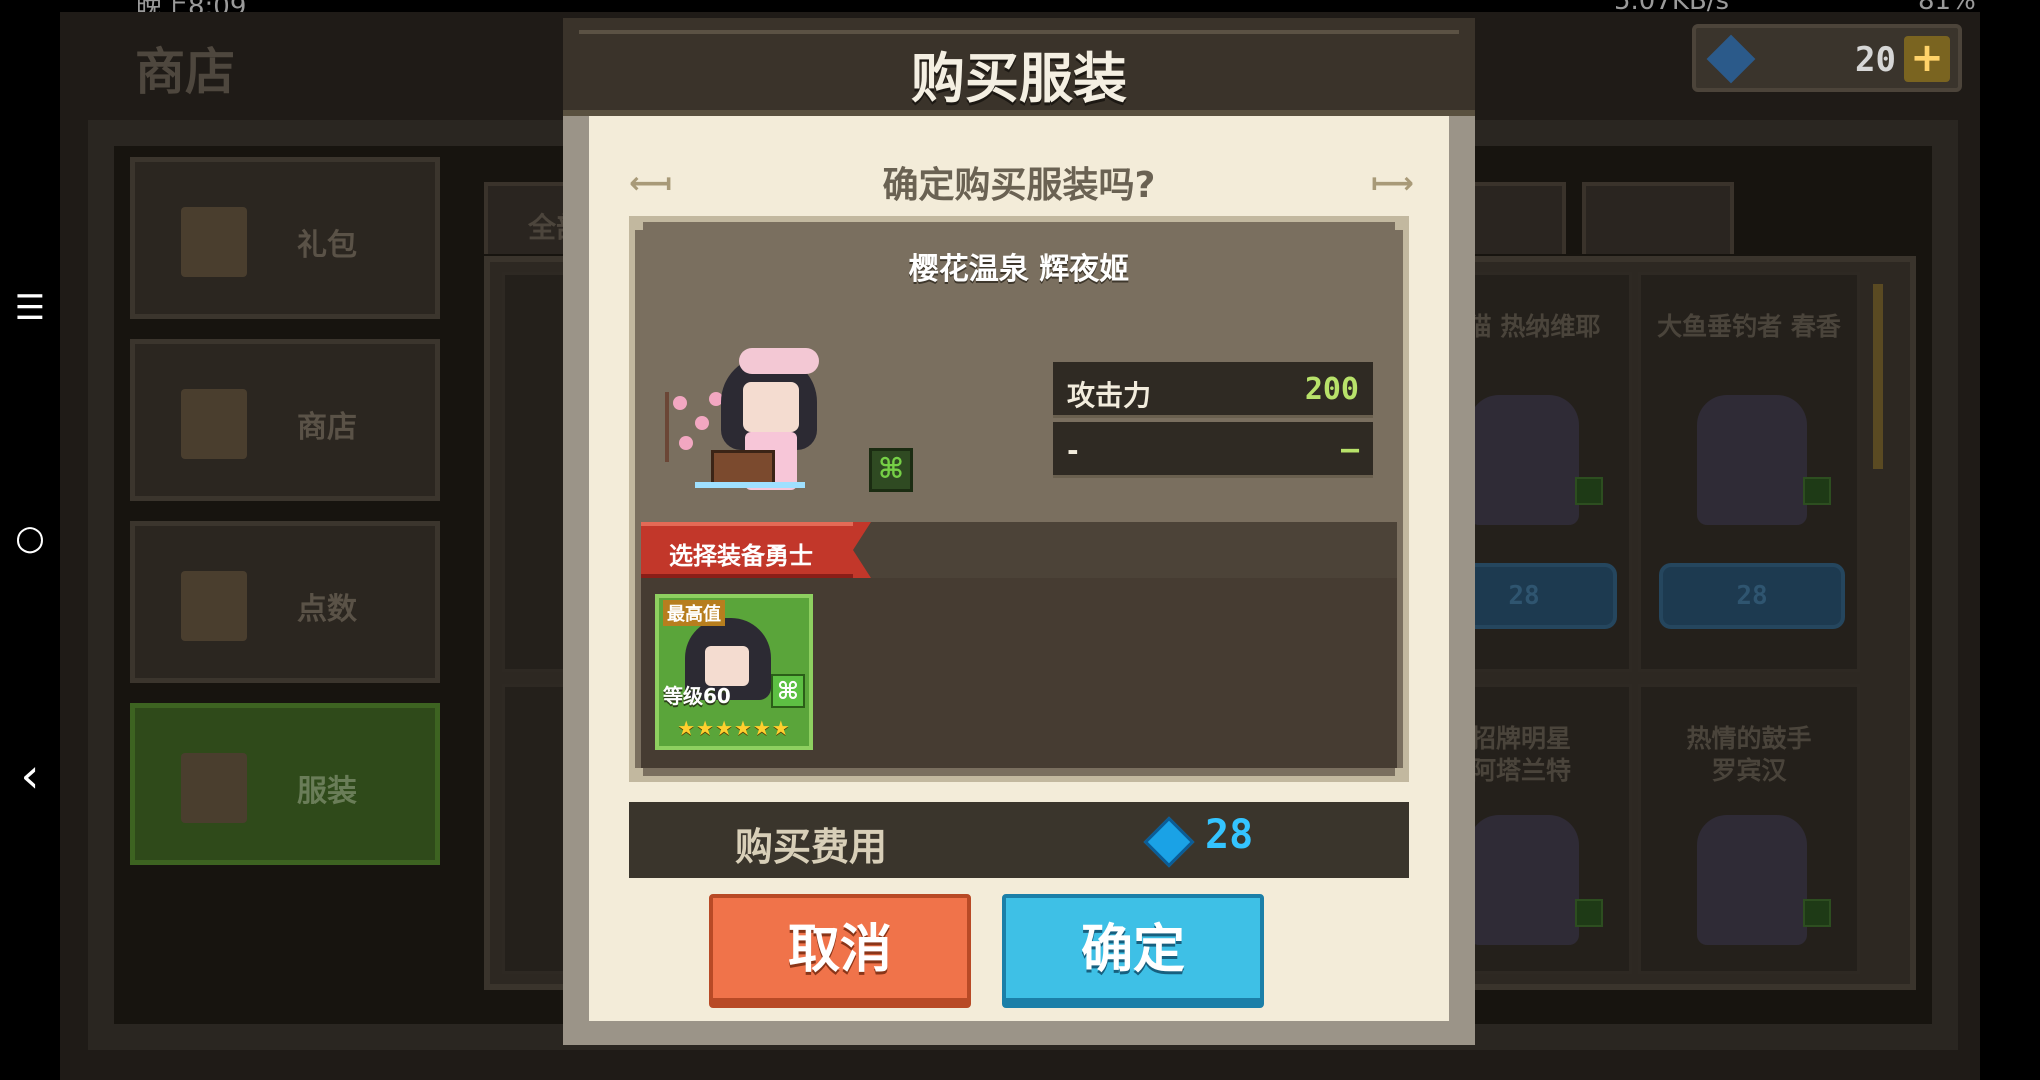 The image size is (2040, 1080). Describe the element at coordinates (1213, 450) in the screenshot. I see `stat-row-secondary: - —` at that location.